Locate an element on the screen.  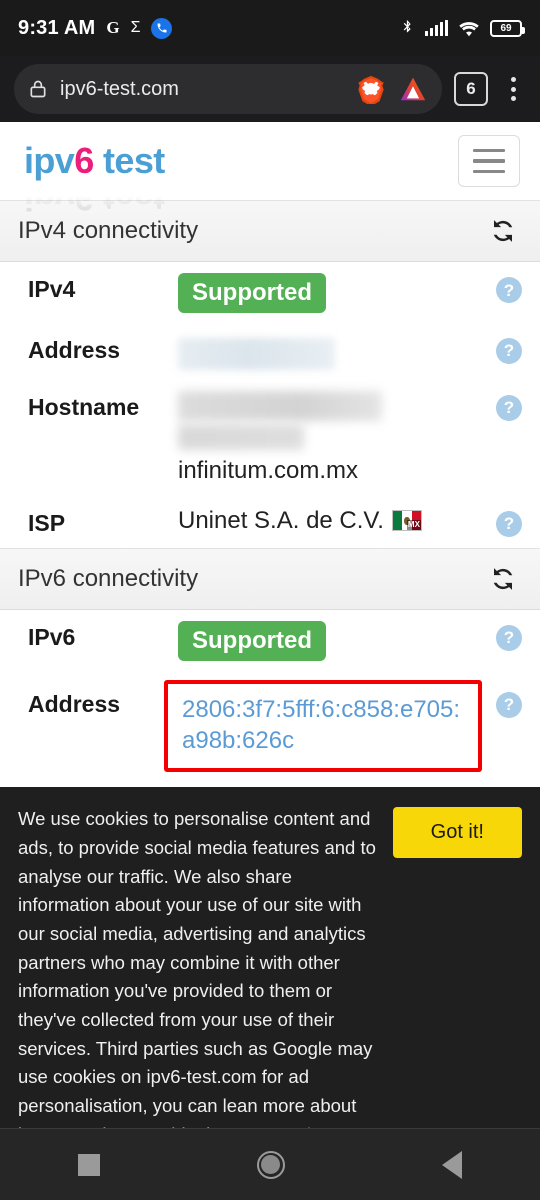
url-text: ipv6-test.com is located at coordinates (119, 88).